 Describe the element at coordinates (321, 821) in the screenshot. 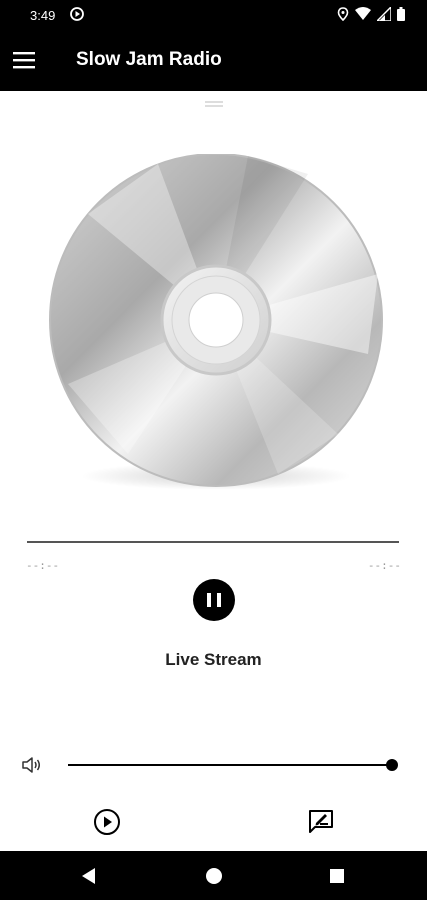

I see `chat-edit-icon` at that location.